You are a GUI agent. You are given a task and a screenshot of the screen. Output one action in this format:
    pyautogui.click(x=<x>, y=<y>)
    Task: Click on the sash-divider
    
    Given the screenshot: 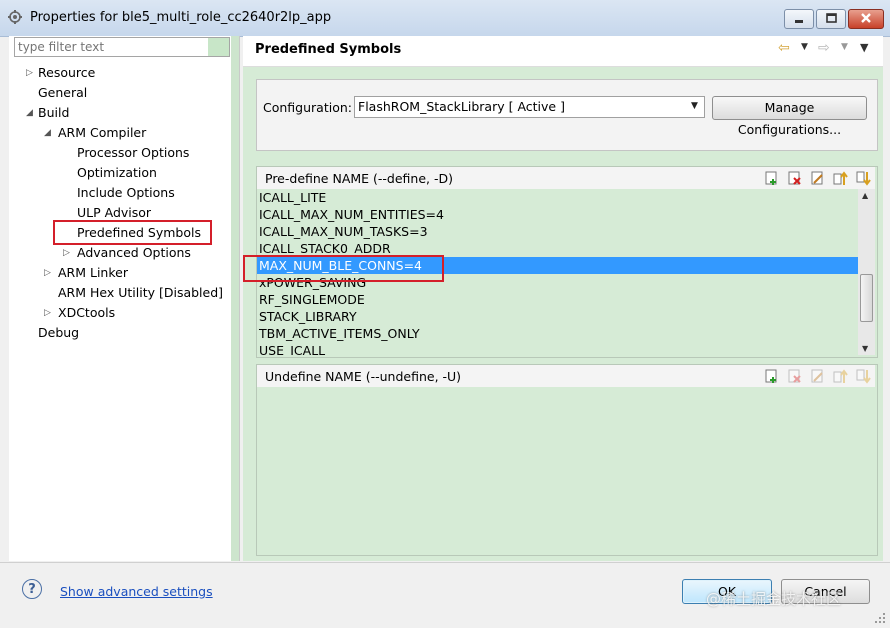 What is the action you would take?
    pyautogui.click(x=235, y=298)
    